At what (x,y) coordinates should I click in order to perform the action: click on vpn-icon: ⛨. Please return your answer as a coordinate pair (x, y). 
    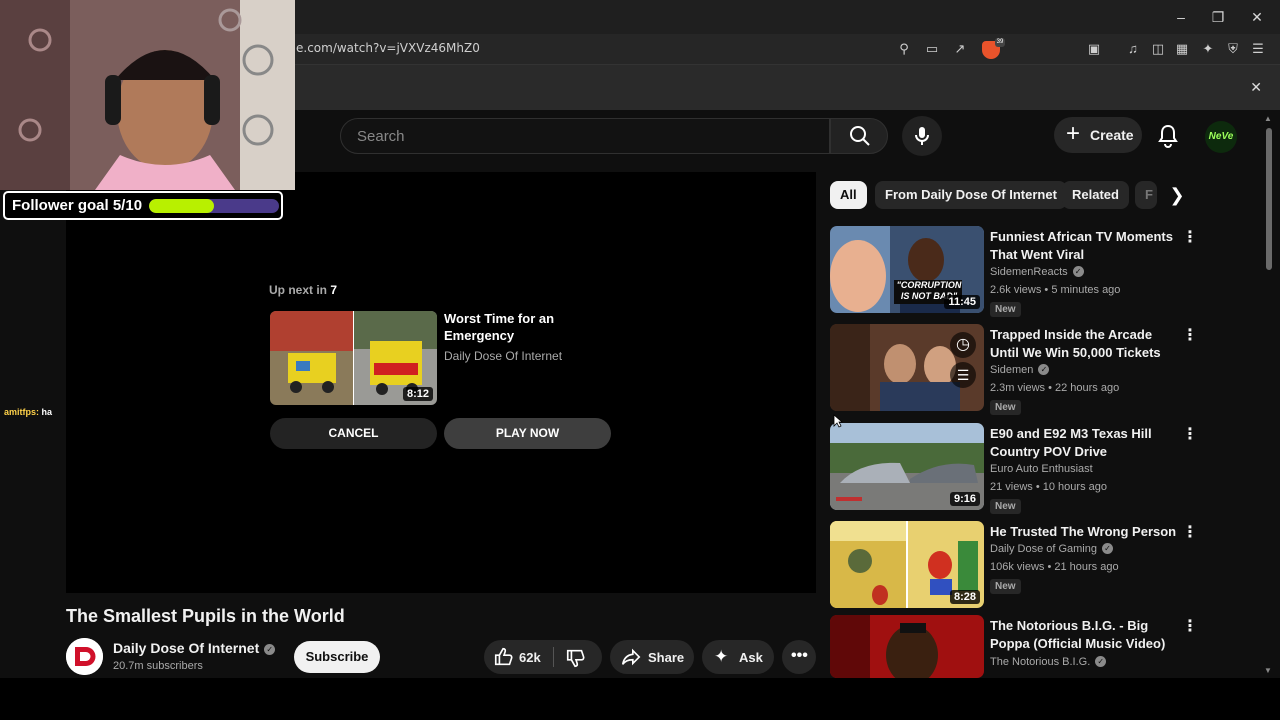
    Looking at the image, I should click on (1233, 49).